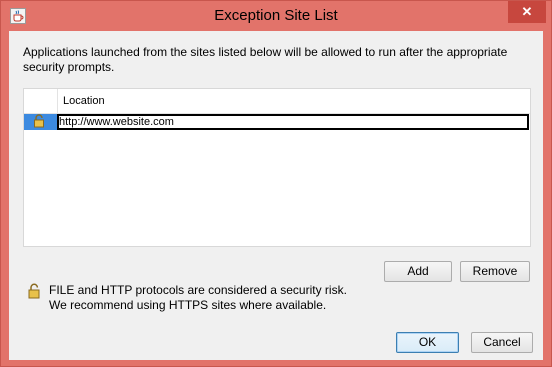 The image size is (552, 367). I want to click on title-bar: Exception Site List ✕, so click(276, 16).